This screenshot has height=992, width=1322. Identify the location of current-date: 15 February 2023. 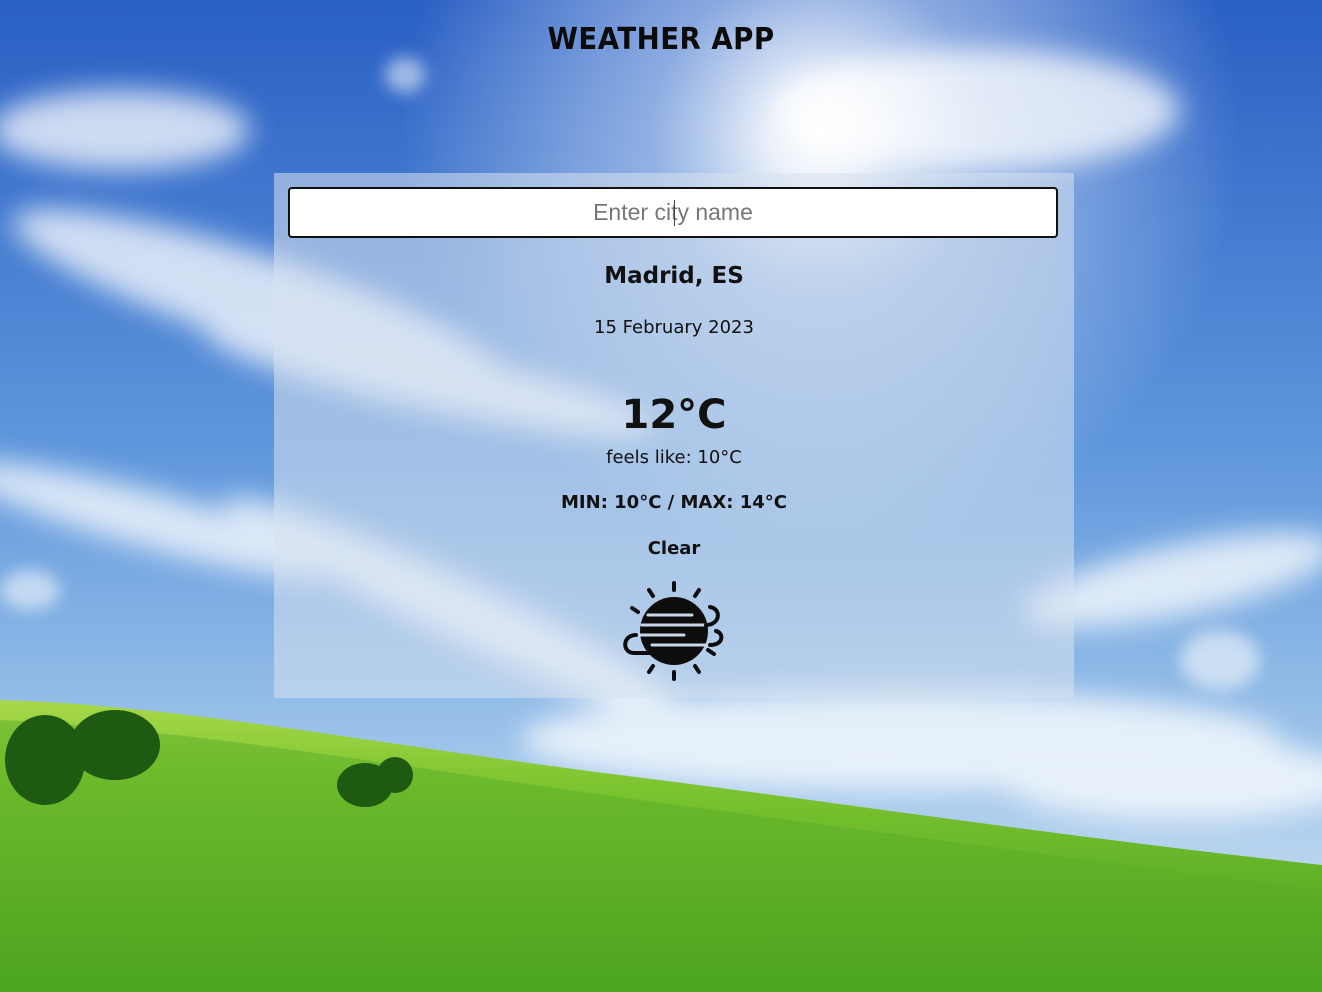
(674, 327).